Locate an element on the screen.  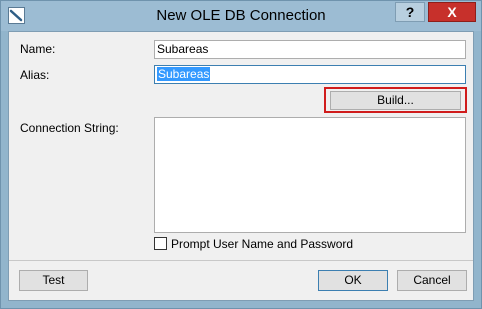
name-label: Name: is located at coordinates (38, 49).